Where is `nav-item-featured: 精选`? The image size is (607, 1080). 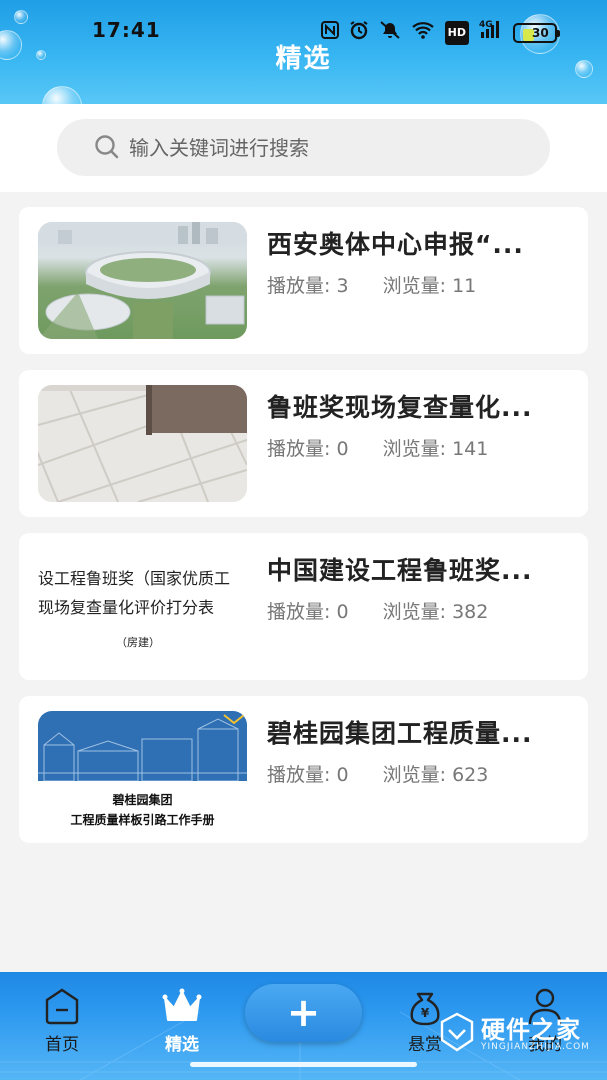
nav-item-featured: 精选 is located at coordinates (182, 1020).